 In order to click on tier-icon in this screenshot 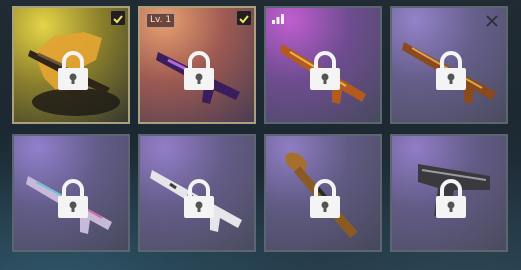, I will do `click(278, 19)`.